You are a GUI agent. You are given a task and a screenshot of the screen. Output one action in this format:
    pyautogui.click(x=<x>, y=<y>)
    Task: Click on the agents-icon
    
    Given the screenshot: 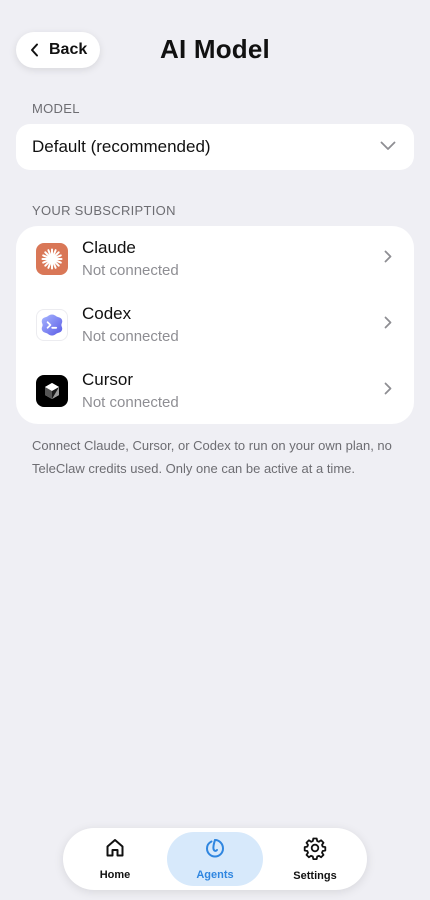 What is the action you would take?
    pyautogui.click(x=215, y=850)
    